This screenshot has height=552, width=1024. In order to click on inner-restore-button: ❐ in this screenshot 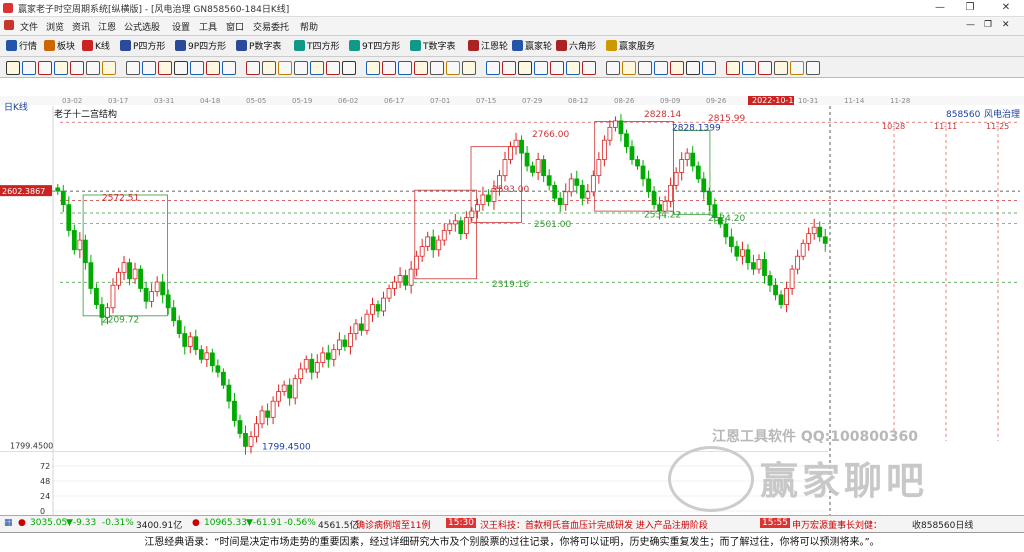, I will do `click(988, 25)`.